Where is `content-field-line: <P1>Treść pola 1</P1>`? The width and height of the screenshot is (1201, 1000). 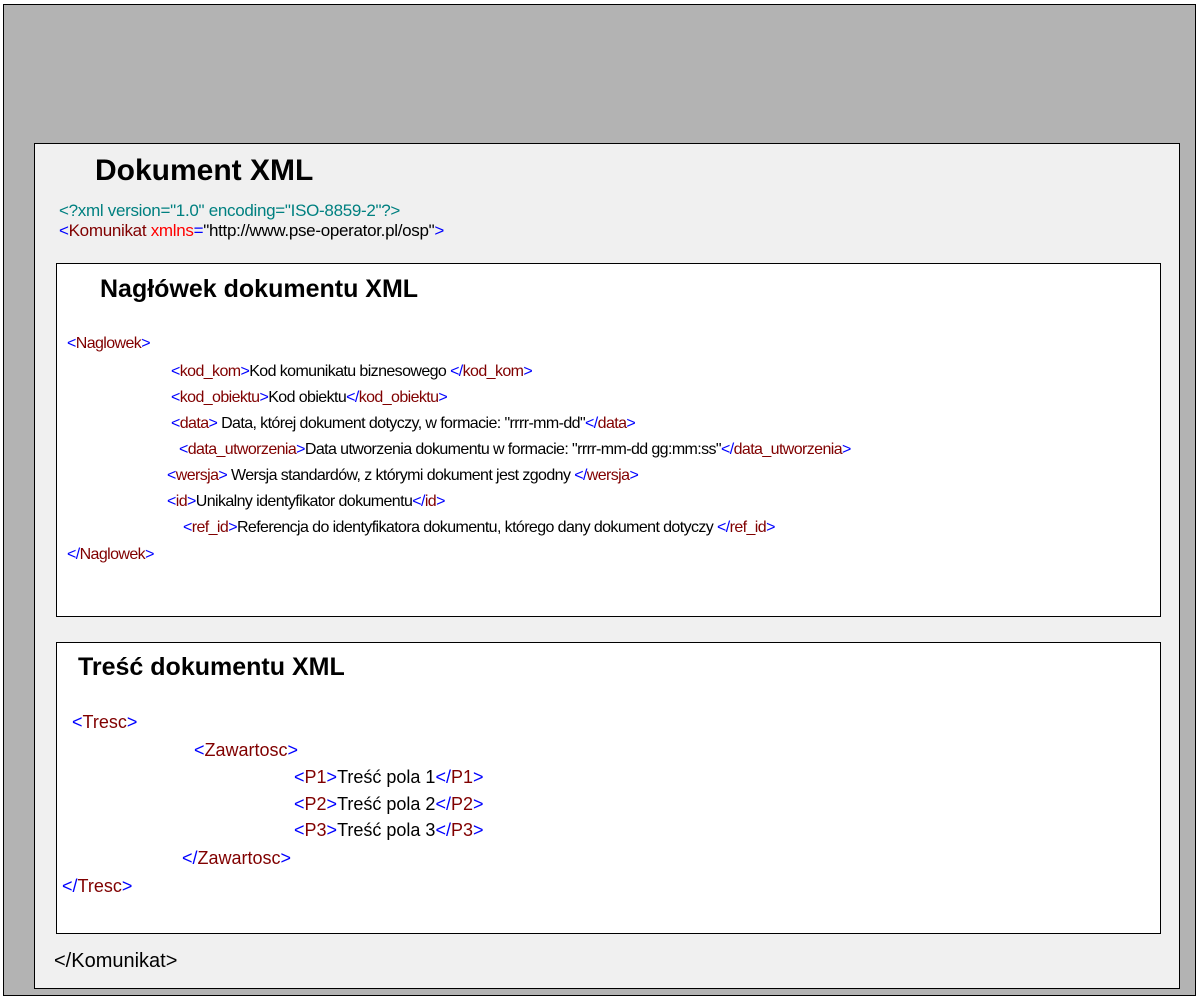
content-field-line: <P1>Treść pola 1</P1> is located at coordinates (389, 777).